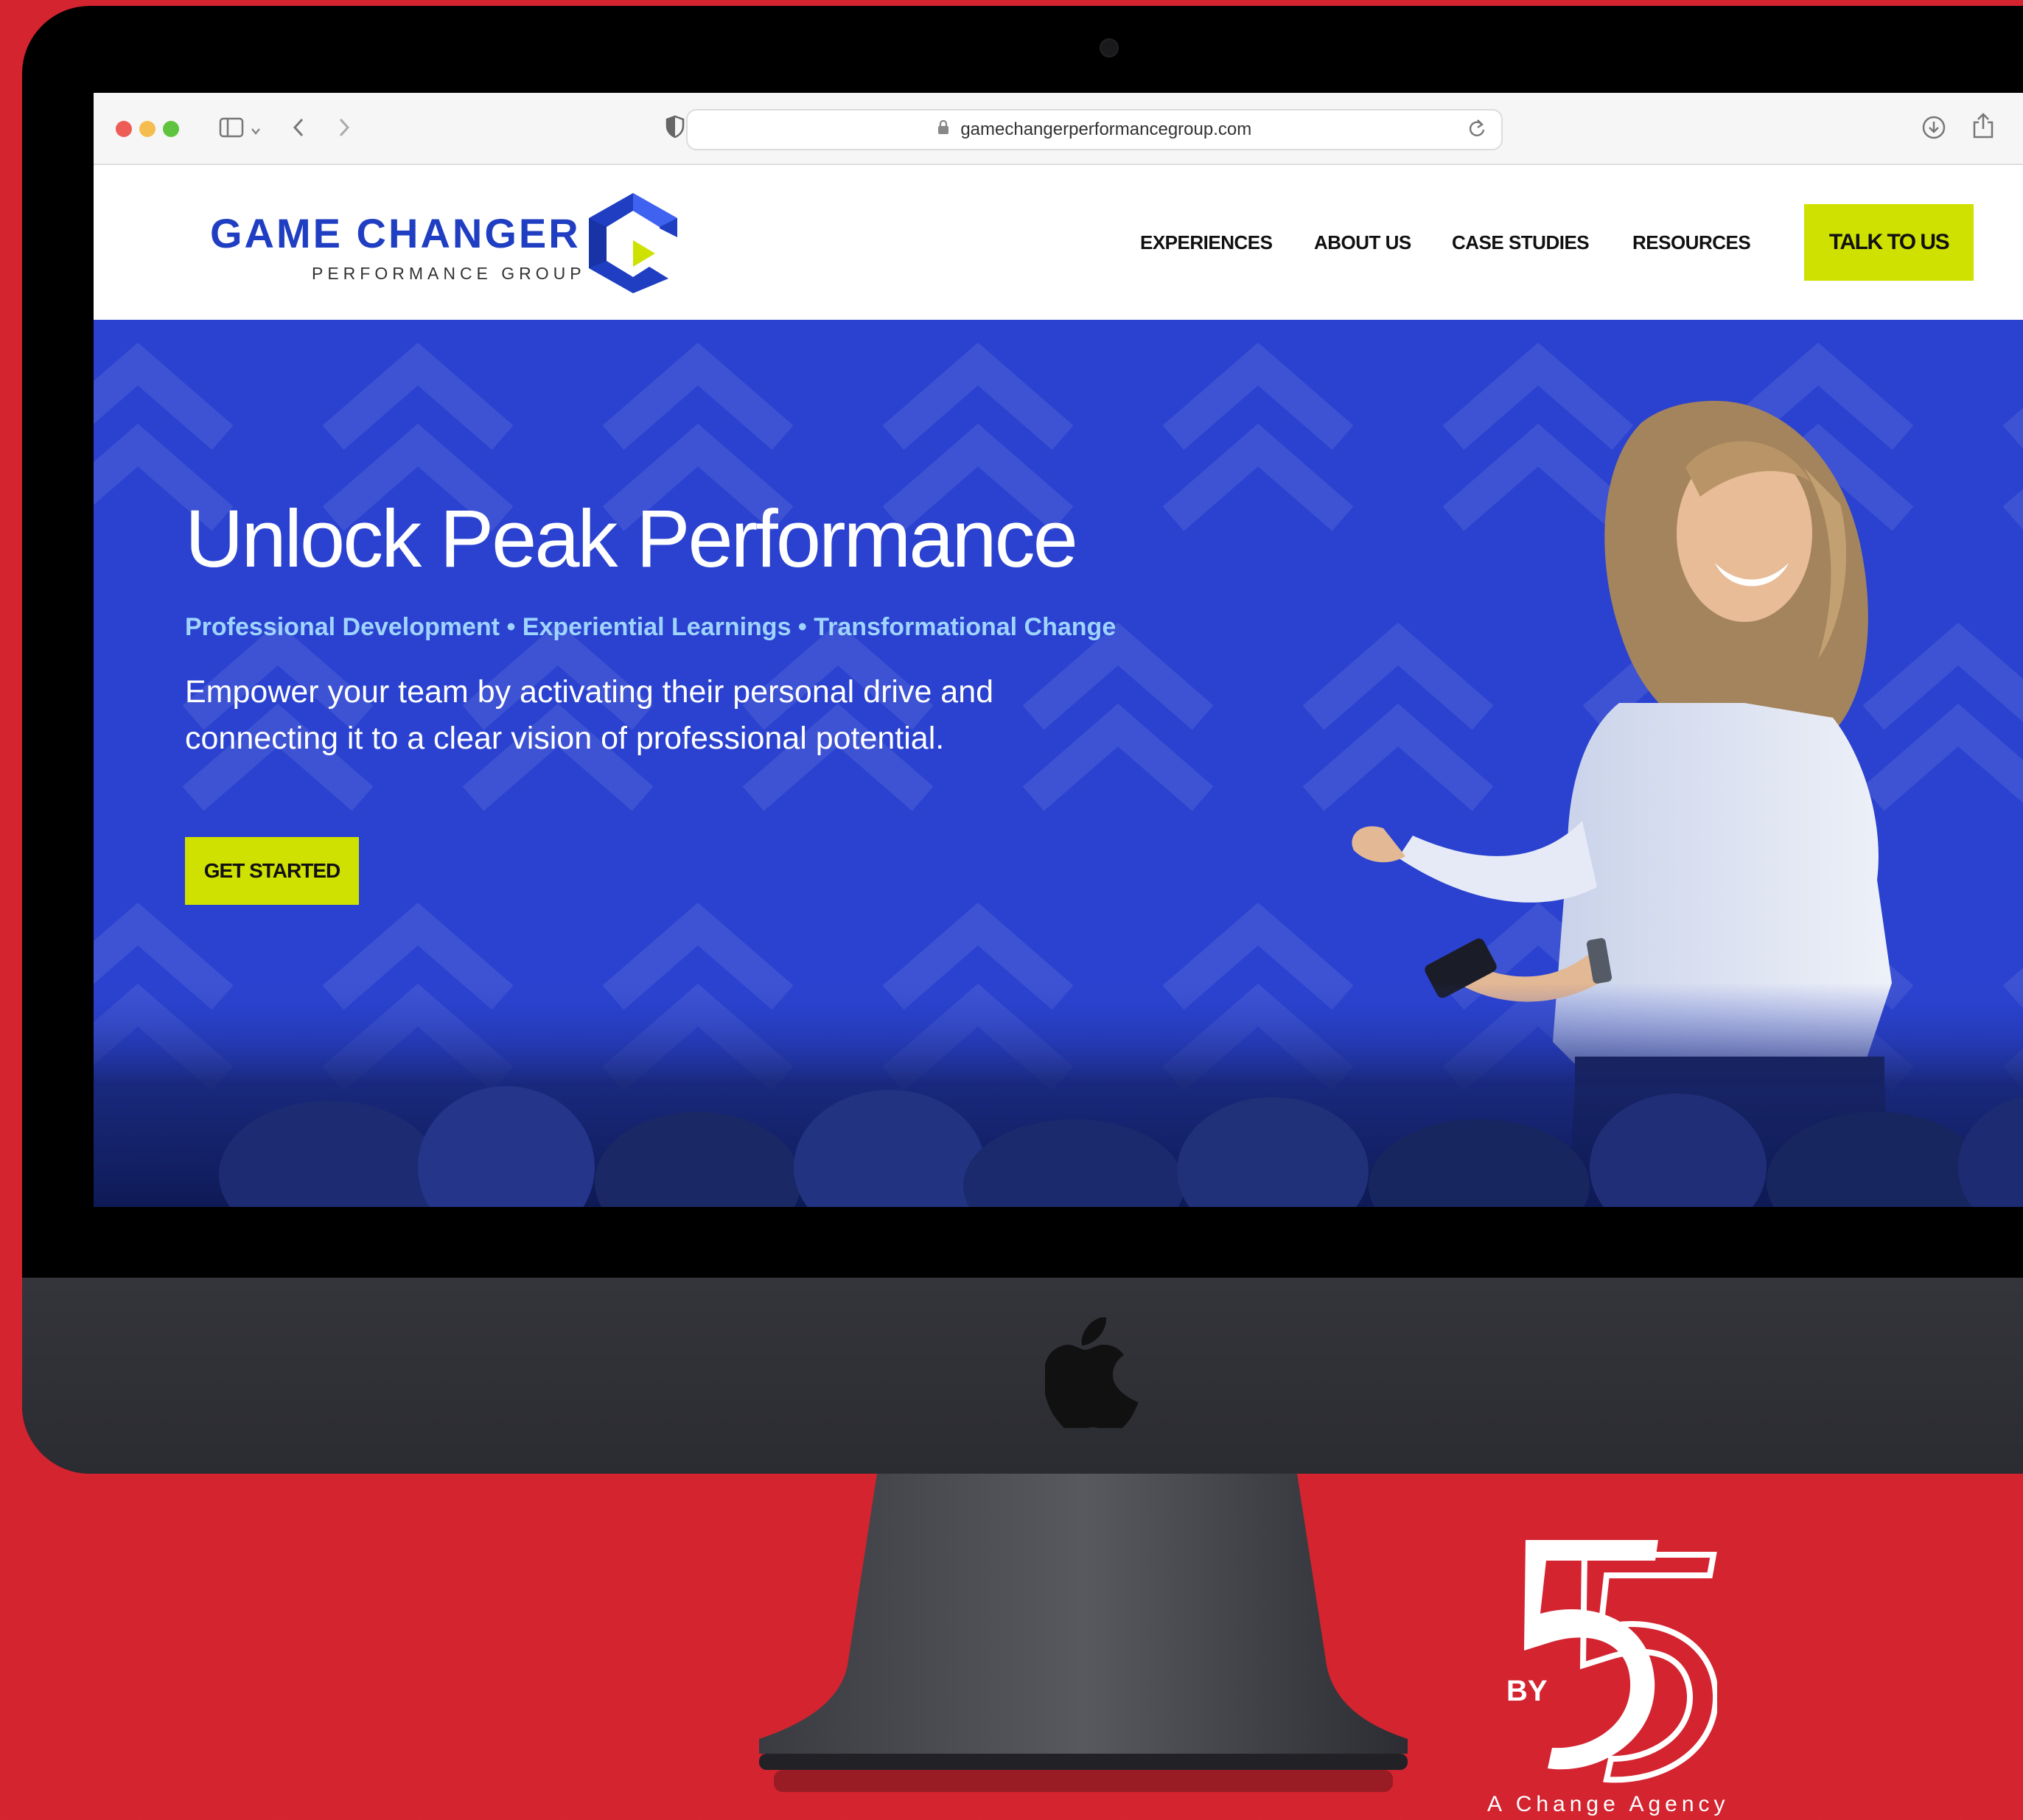 The width and height of the screenshot is (2023, 1820). What do you see at coordinates (1608, 1804) in the screenshot?
I see `agency-tagline: A Change Agency` at bounding box center [1608, 1804].